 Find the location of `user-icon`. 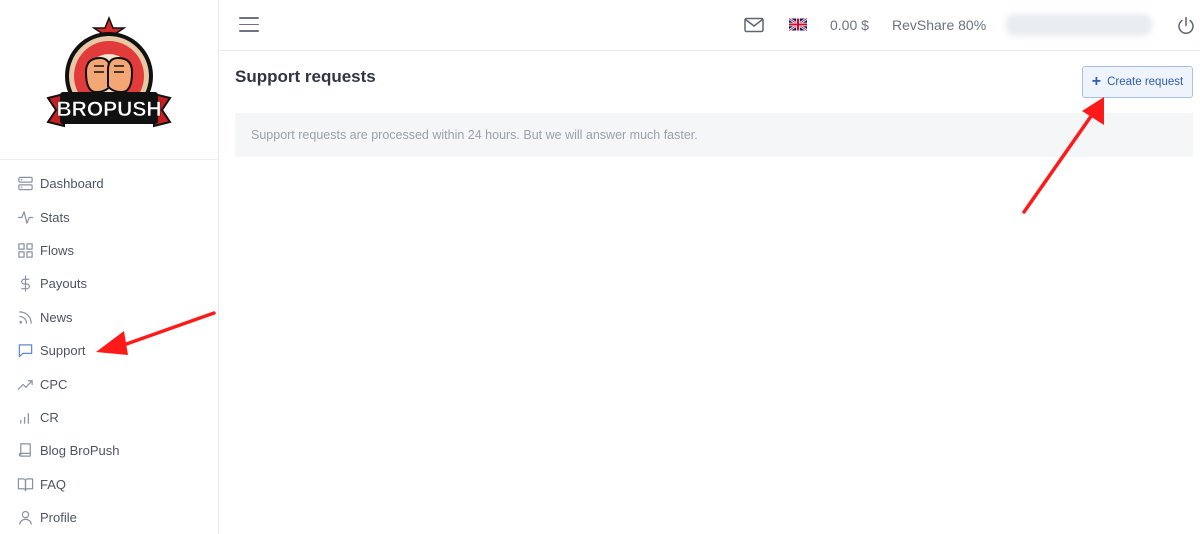

user-icon is located at coordinates (25, 518).